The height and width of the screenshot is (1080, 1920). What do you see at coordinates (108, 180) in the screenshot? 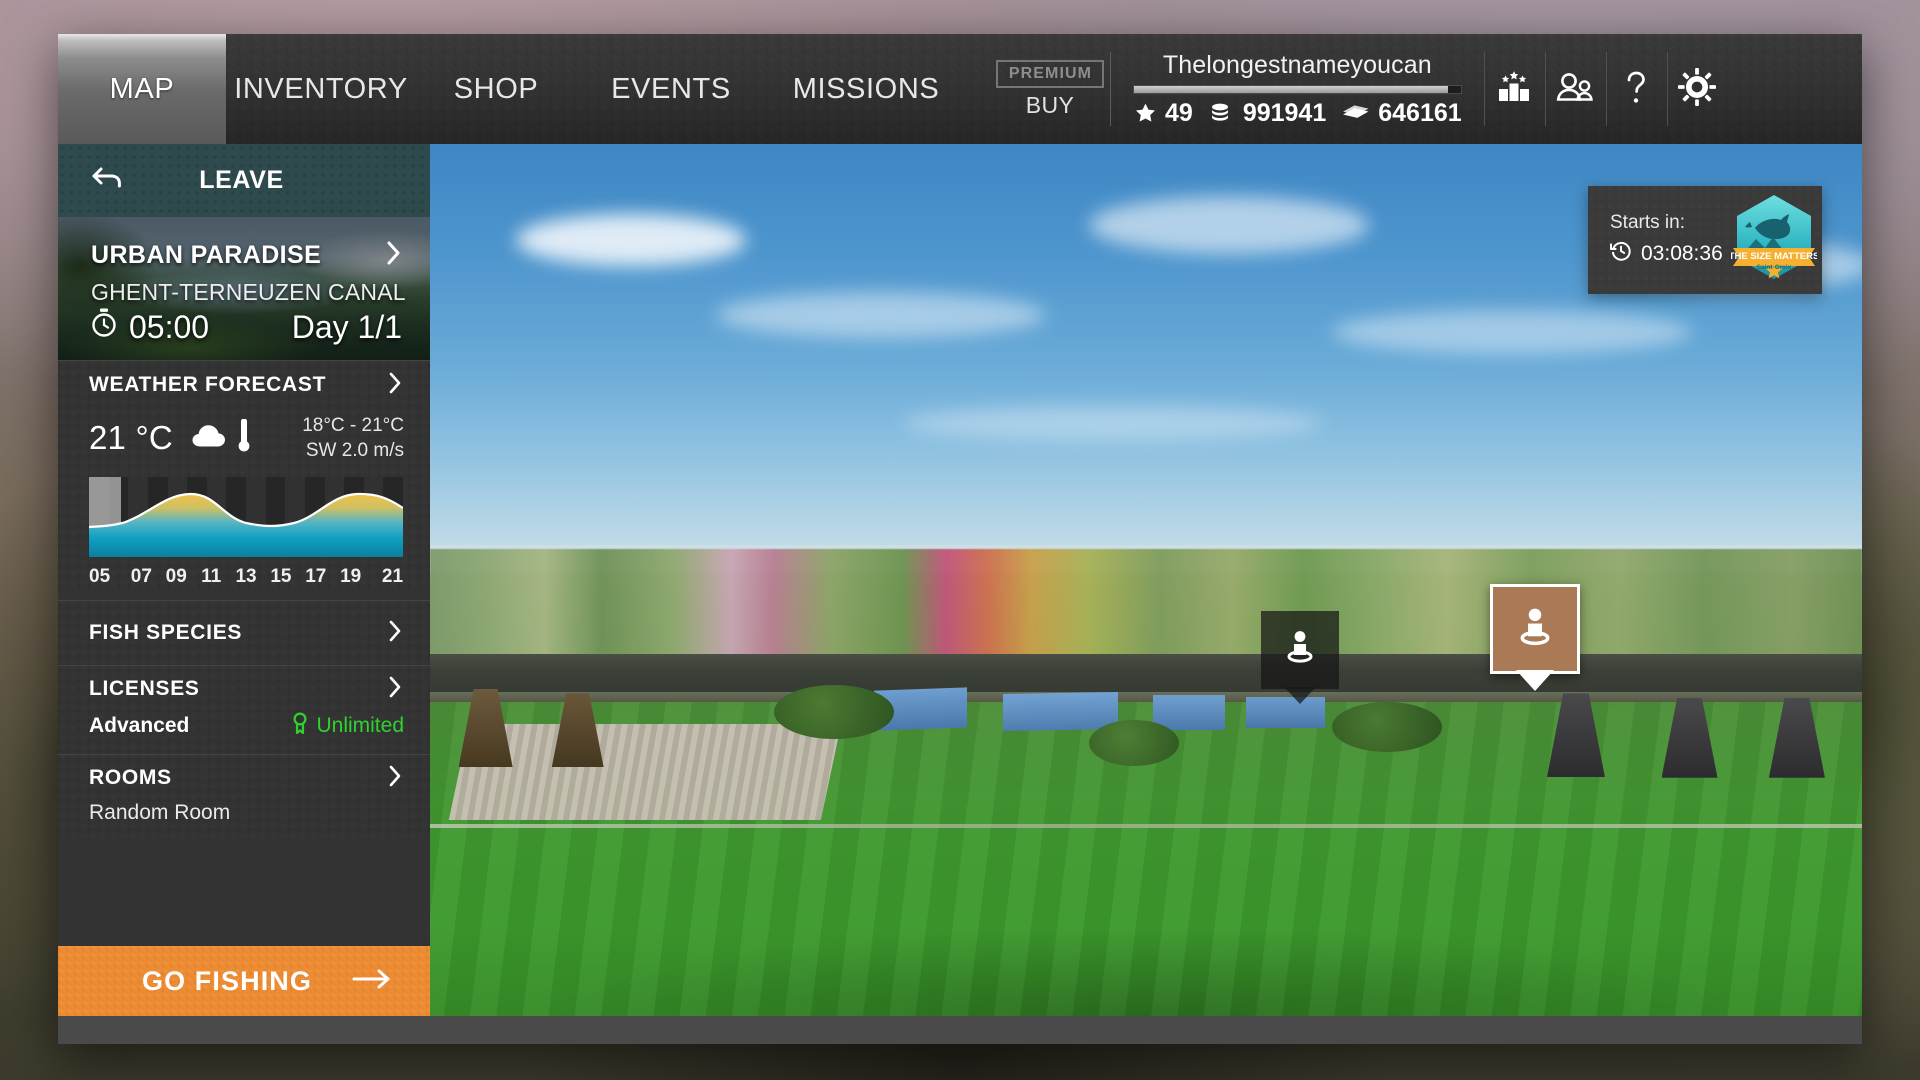
I see `back-arrow-icon` at bounding box center [108, 180].